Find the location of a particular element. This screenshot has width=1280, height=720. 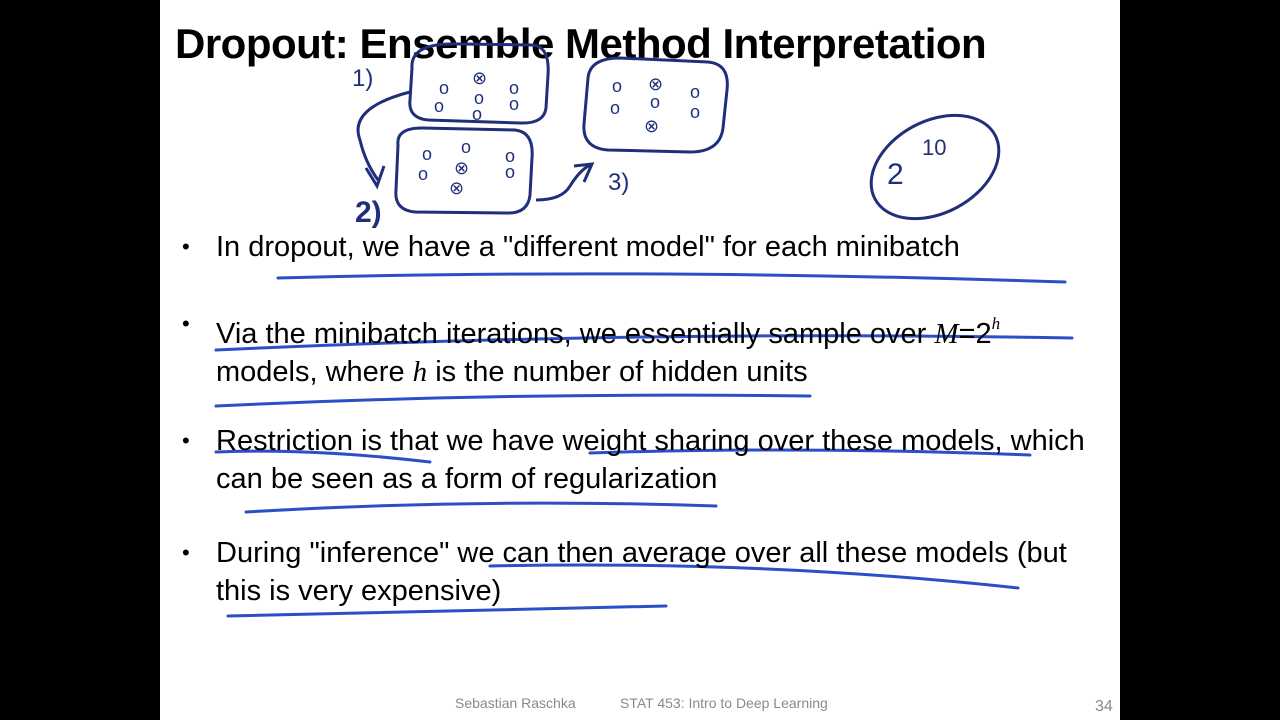

neurons-box-1: ⊗ o o o o o o is located at coordinates (476, 96).